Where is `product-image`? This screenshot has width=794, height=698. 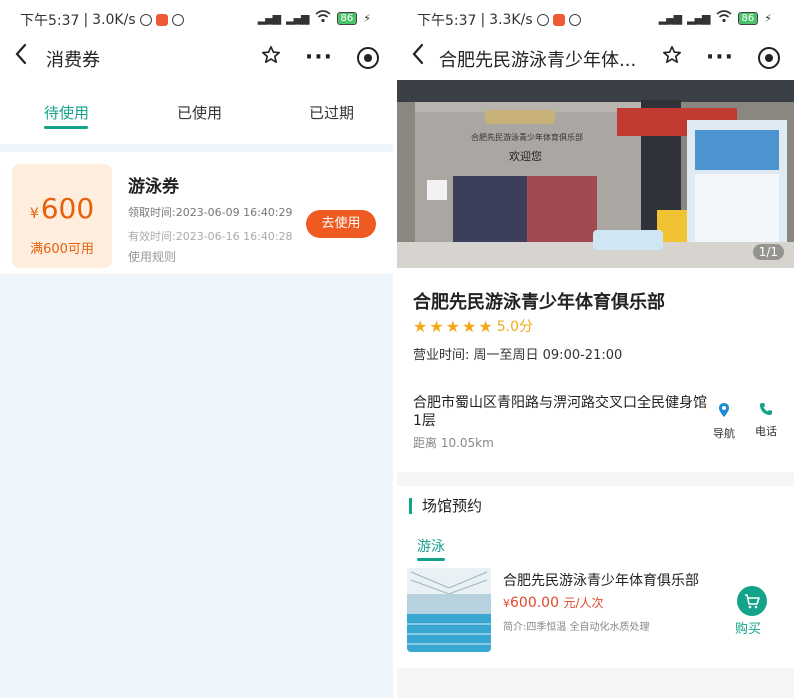 product-image is located at coordinates (449, 610).